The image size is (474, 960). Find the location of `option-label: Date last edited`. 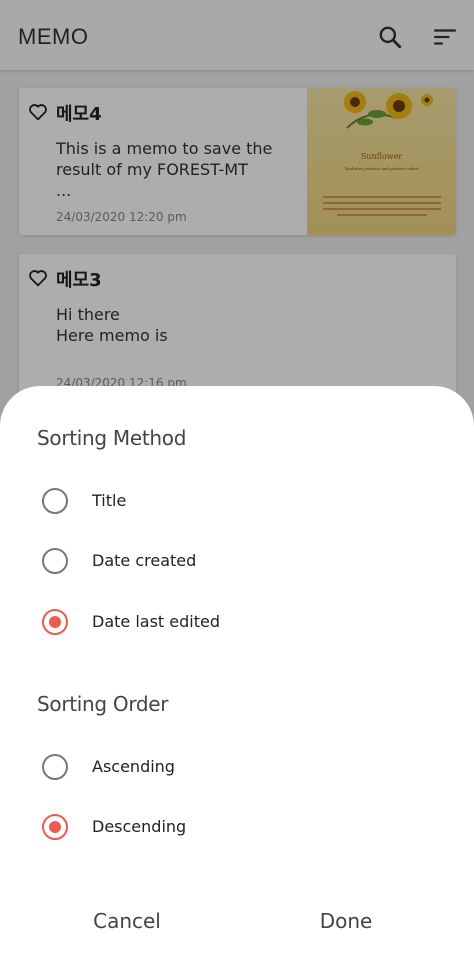

option-label: Date last edited is located at coordinates (156, 621).